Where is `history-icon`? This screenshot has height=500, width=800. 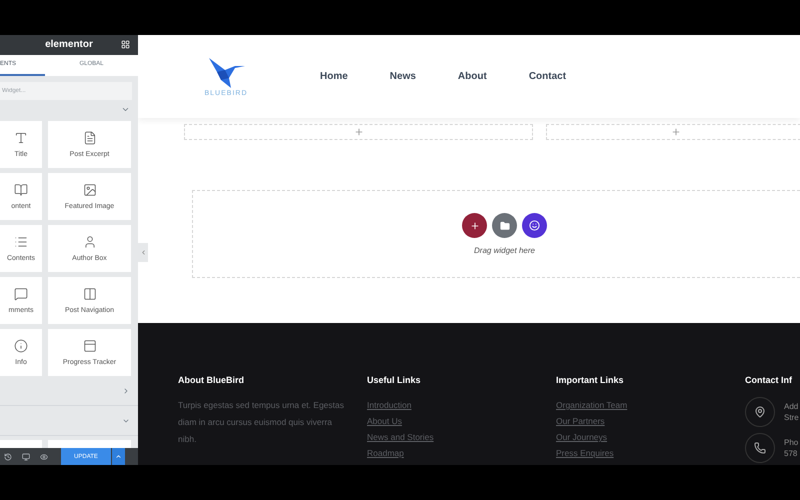 history-icon is located at coordinates (8, 456).